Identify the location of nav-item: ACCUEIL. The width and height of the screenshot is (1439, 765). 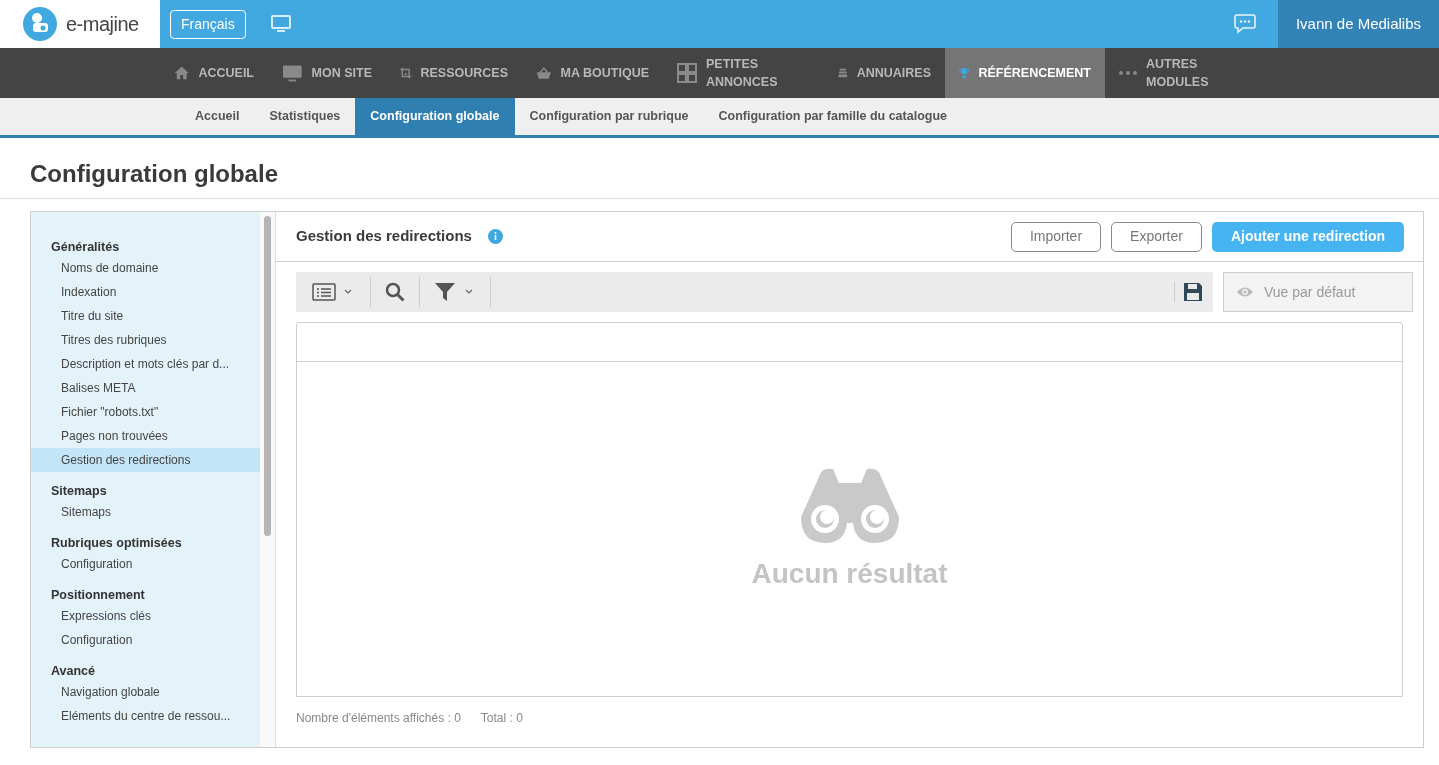
(214, 73).